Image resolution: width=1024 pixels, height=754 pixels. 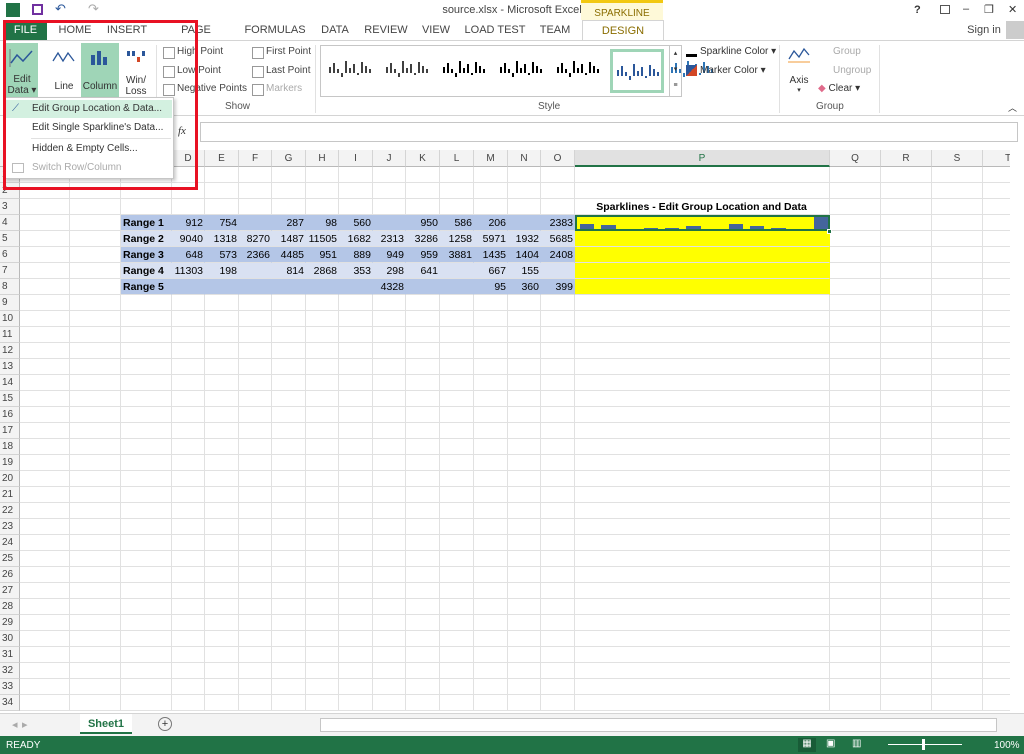 I want to click on data-cell: 353, so click(x=356, y=271).